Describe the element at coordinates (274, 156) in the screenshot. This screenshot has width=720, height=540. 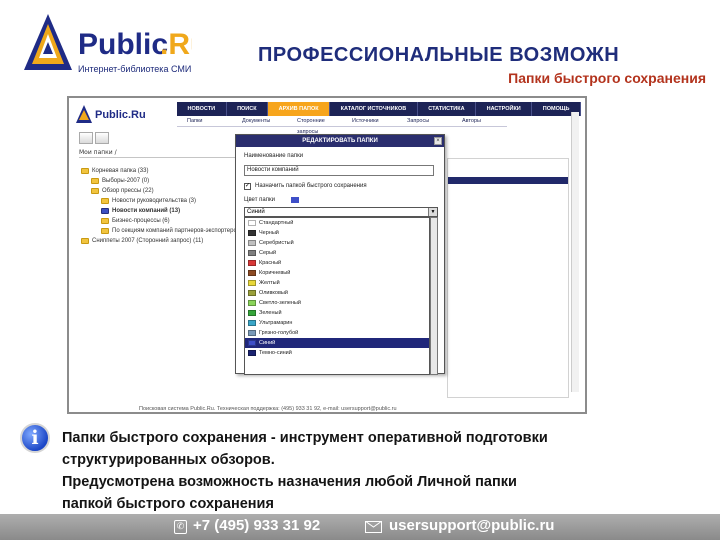
I see `name-label: Наименование папки` at that location.